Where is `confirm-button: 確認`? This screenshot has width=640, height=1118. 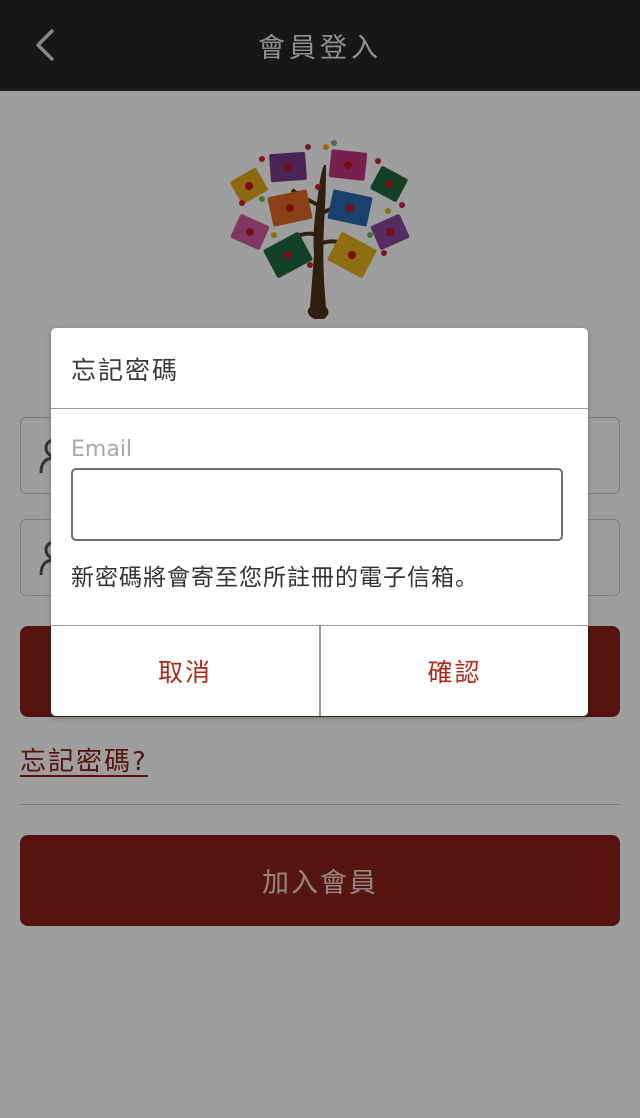 confirm-button: 確認 is located at coordinates (454, 671).